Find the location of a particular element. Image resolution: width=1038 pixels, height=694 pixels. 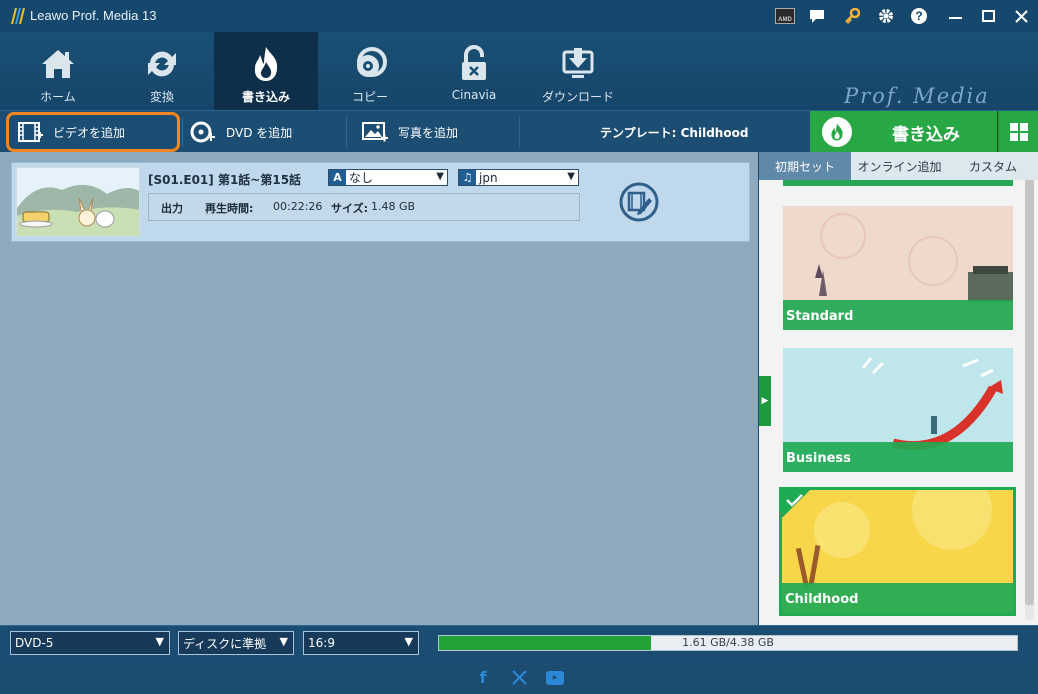

tab-convert-label: 変換 is located at coordinates (161, 97).